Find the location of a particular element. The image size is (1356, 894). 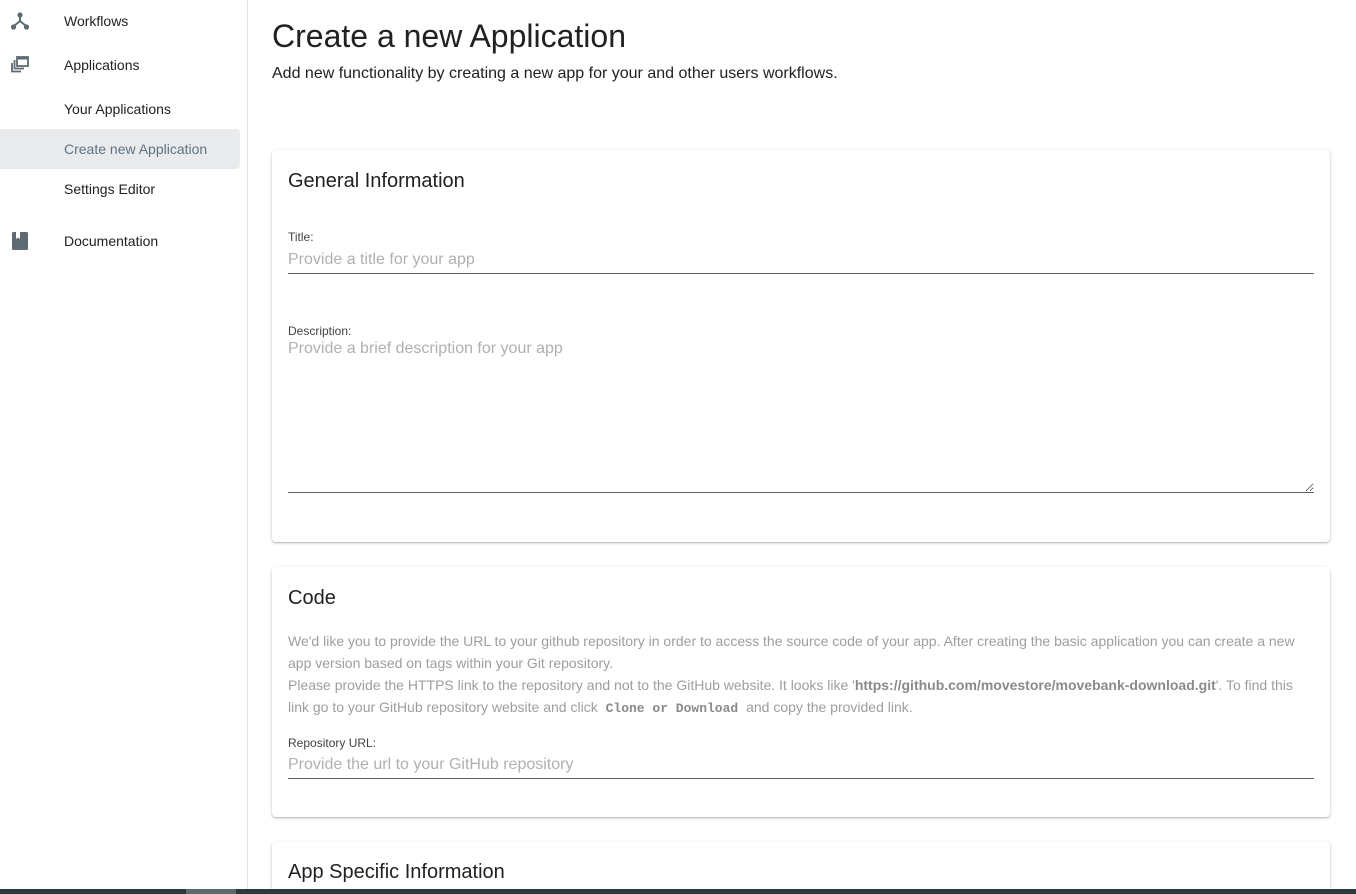

title-field-label: Title: is located at coordinates (301, 237).